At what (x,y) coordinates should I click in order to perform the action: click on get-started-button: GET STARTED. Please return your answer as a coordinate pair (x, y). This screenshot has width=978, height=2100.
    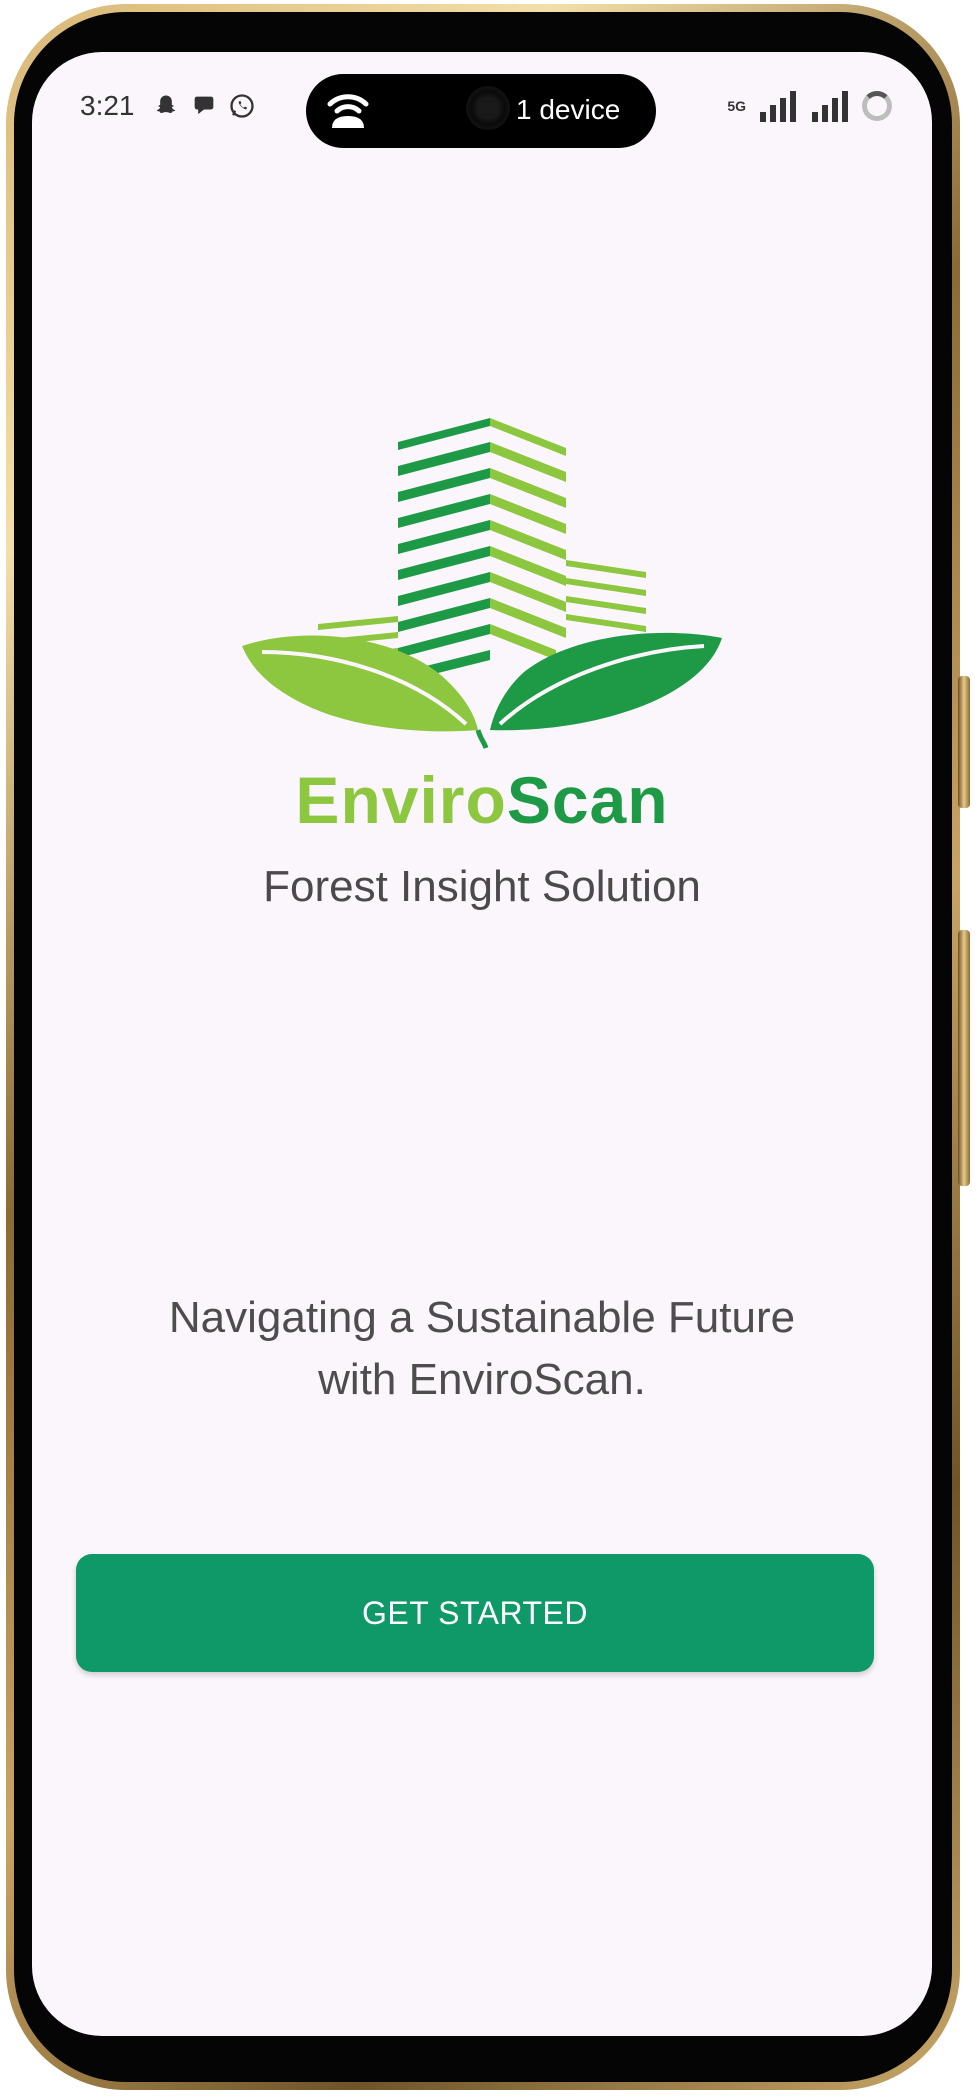
    Looking at the image, I should click on (475, 1613).